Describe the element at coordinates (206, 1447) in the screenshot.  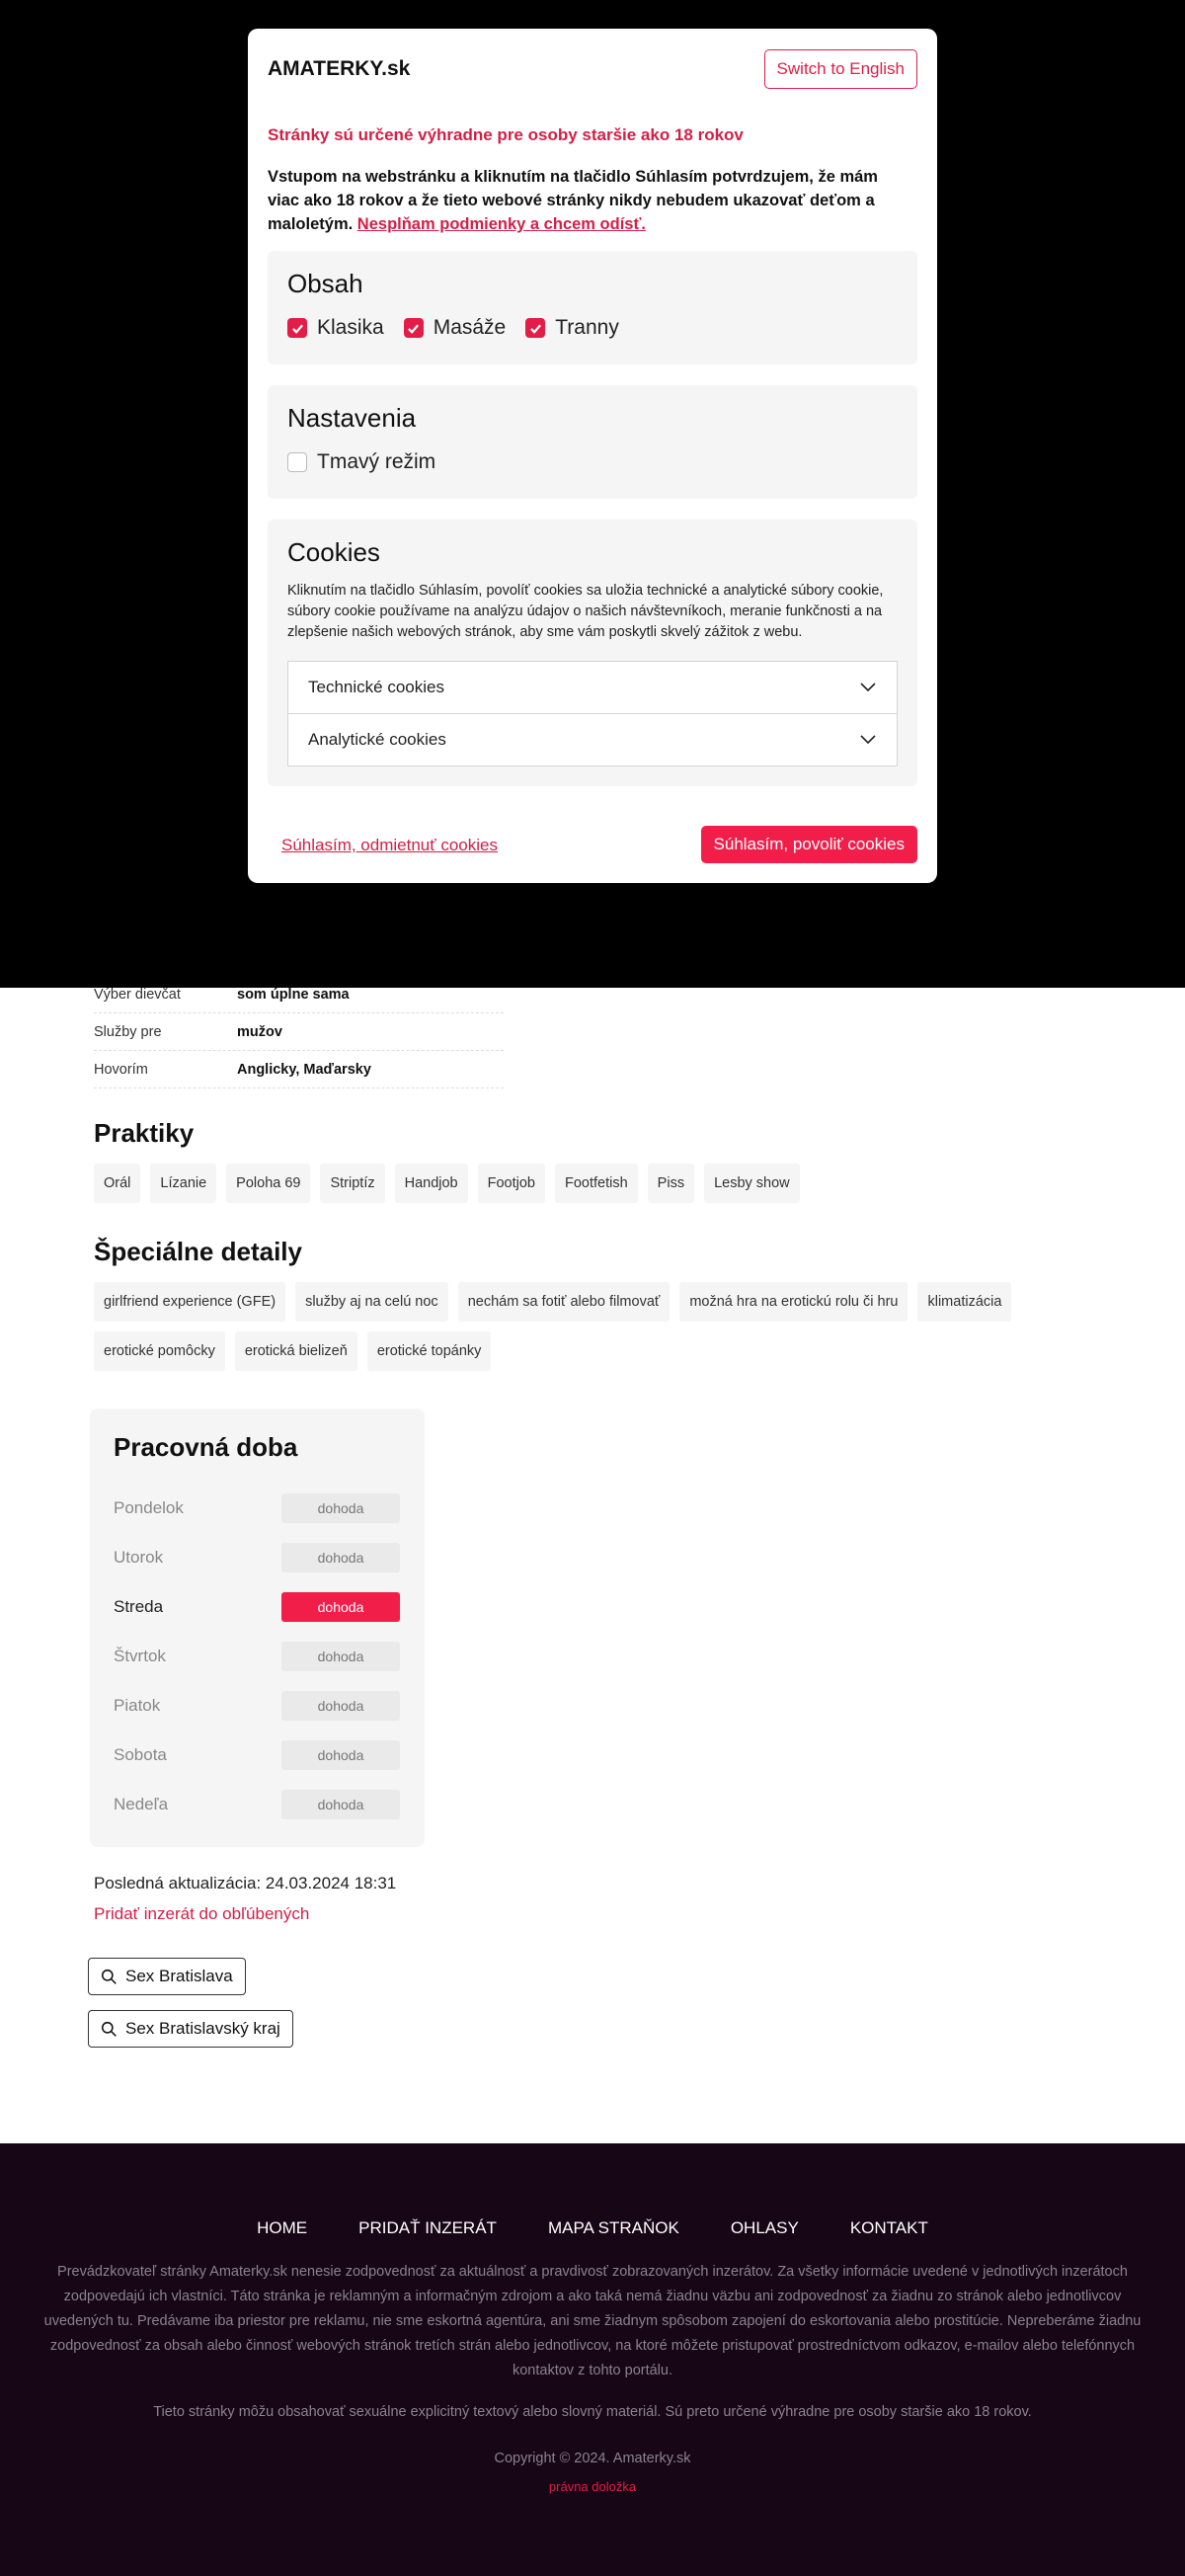
I see `working-hours-title: Pracovná doba` at that location.